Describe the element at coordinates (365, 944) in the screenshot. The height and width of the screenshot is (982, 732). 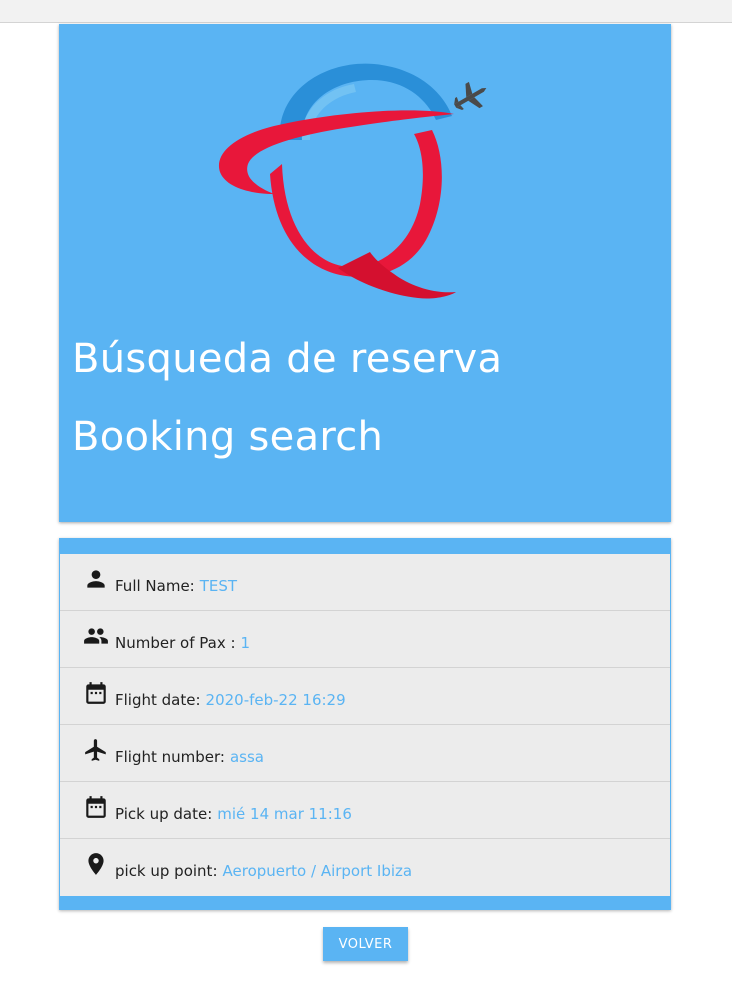
I see `back-button: VOLVER` at that location.